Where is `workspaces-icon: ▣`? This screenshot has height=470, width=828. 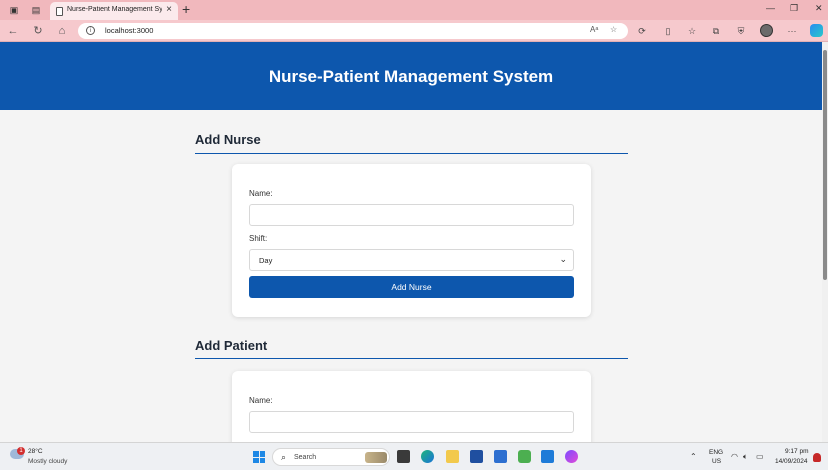
workspaces-icon: ▣ is located at coordinates (14, 10).